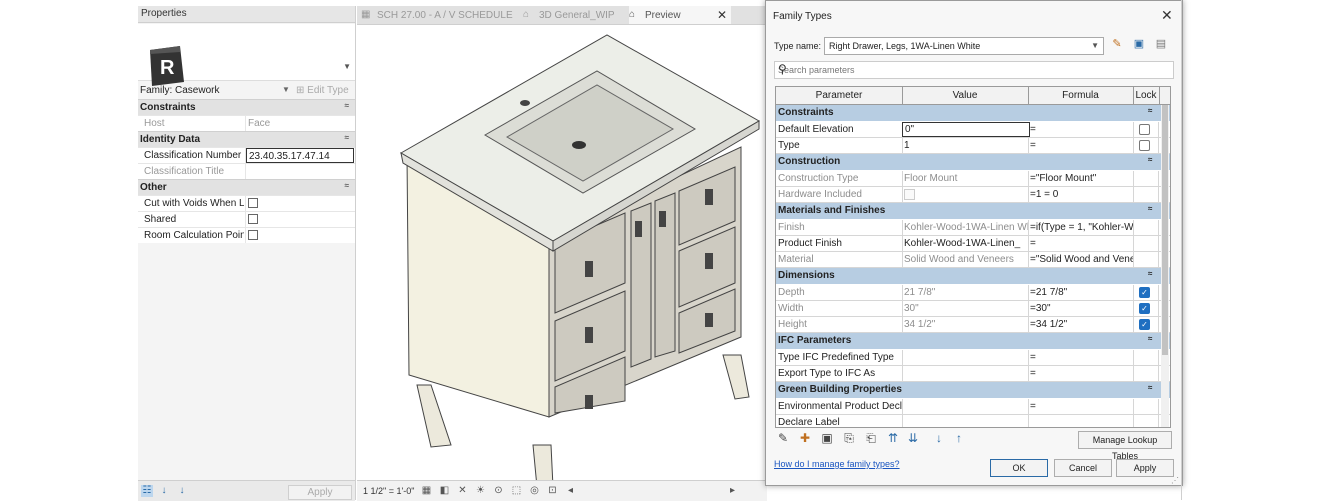 The width and height of the screenshot is (1320, 501). Describe the element at coordinates (893, 438) in the screenshot. I see `sort-up-icon: ⇈` at that location.